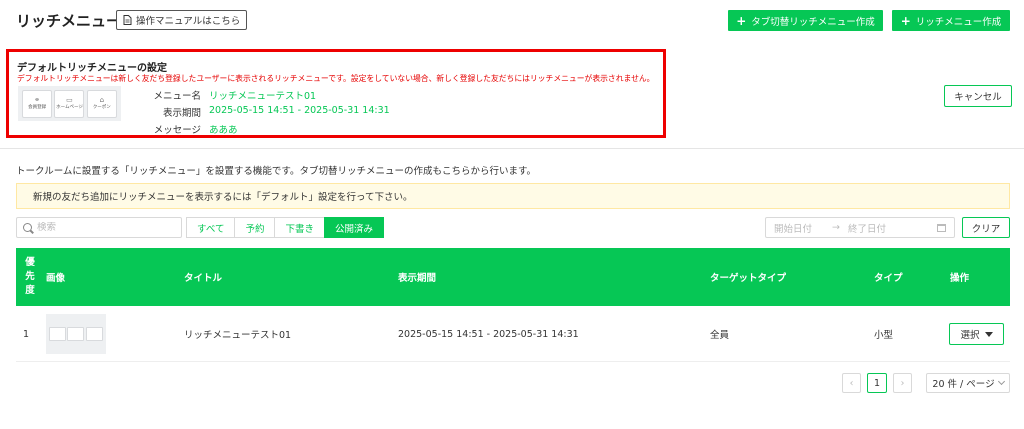 Image resolution: width=1024 pixels, height=429 pixels. I want to click on page-size-label: 20 件 / ページ, so click(963, 384).